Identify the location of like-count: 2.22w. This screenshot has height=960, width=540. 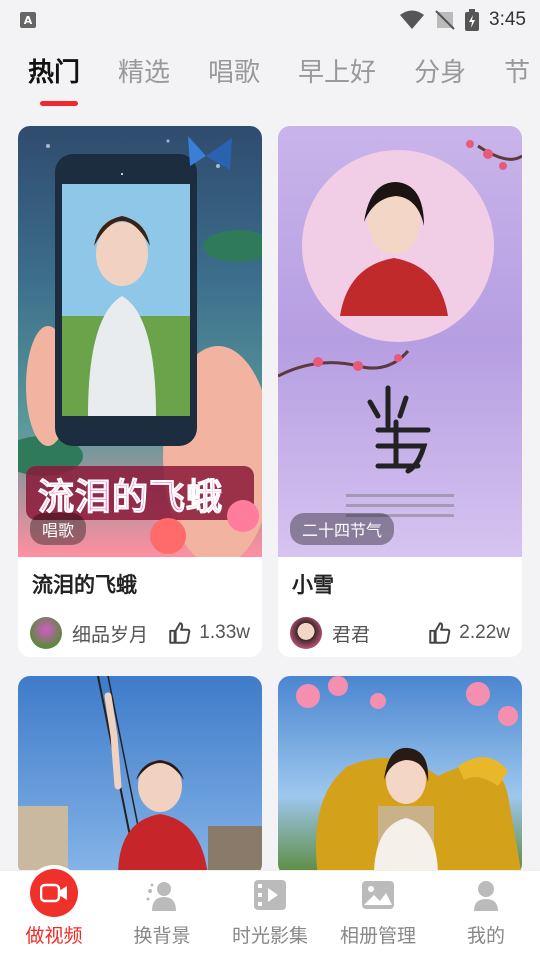
(484, 632).